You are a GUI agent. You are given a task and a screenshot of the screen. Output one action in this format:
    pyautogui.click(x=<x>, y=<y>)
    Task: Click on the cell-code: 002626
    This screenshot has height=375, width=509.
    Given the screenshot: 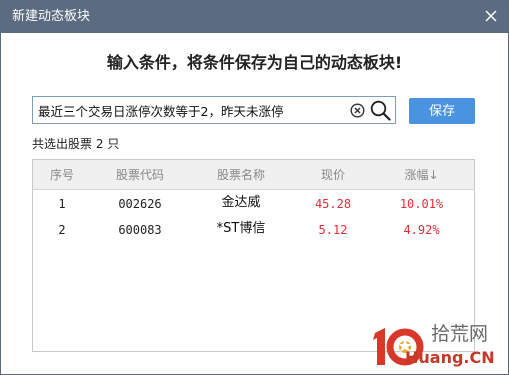 What is the action you would take?
    pyautogui.click(x=140, y=204)
    